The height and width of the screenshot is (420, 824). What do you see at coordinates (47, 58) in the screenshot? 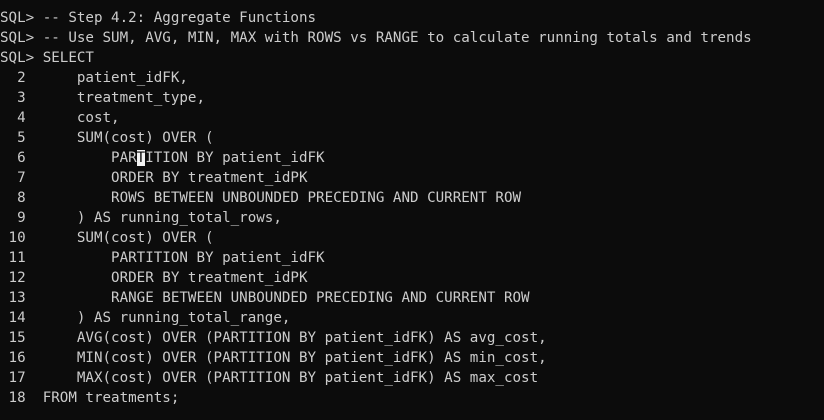
I see `terminal-line: SQL> SELECT` at bounding box center [47, 58].